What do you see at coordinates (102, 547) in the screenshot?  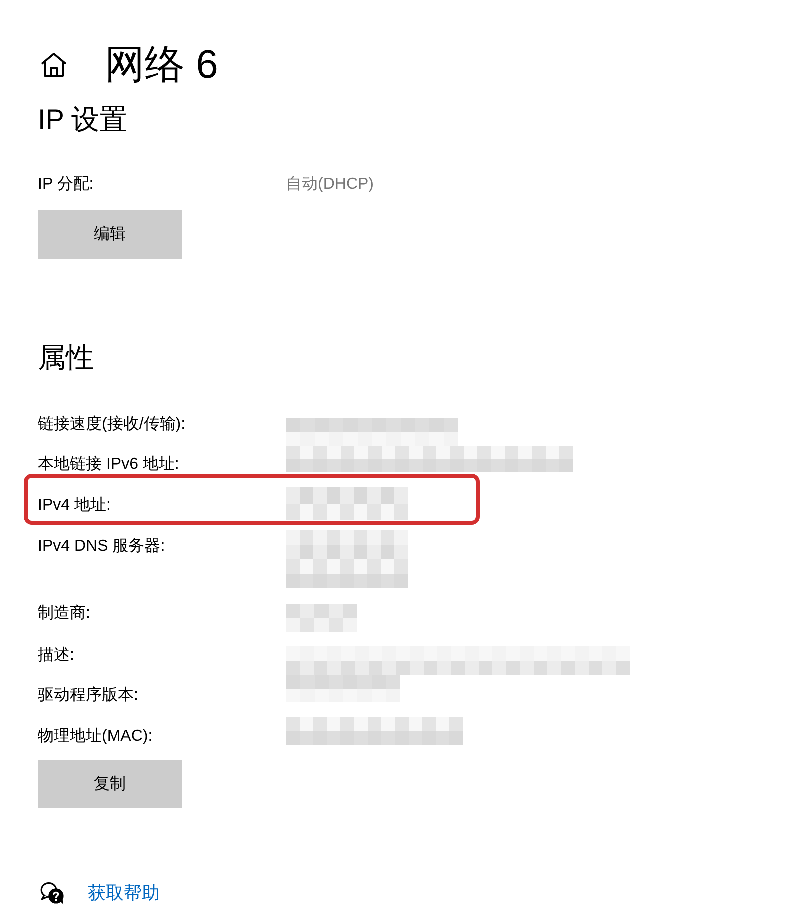 I see `property-label: IPv4 DNS 服务器:` at bounding box center [102, 547].